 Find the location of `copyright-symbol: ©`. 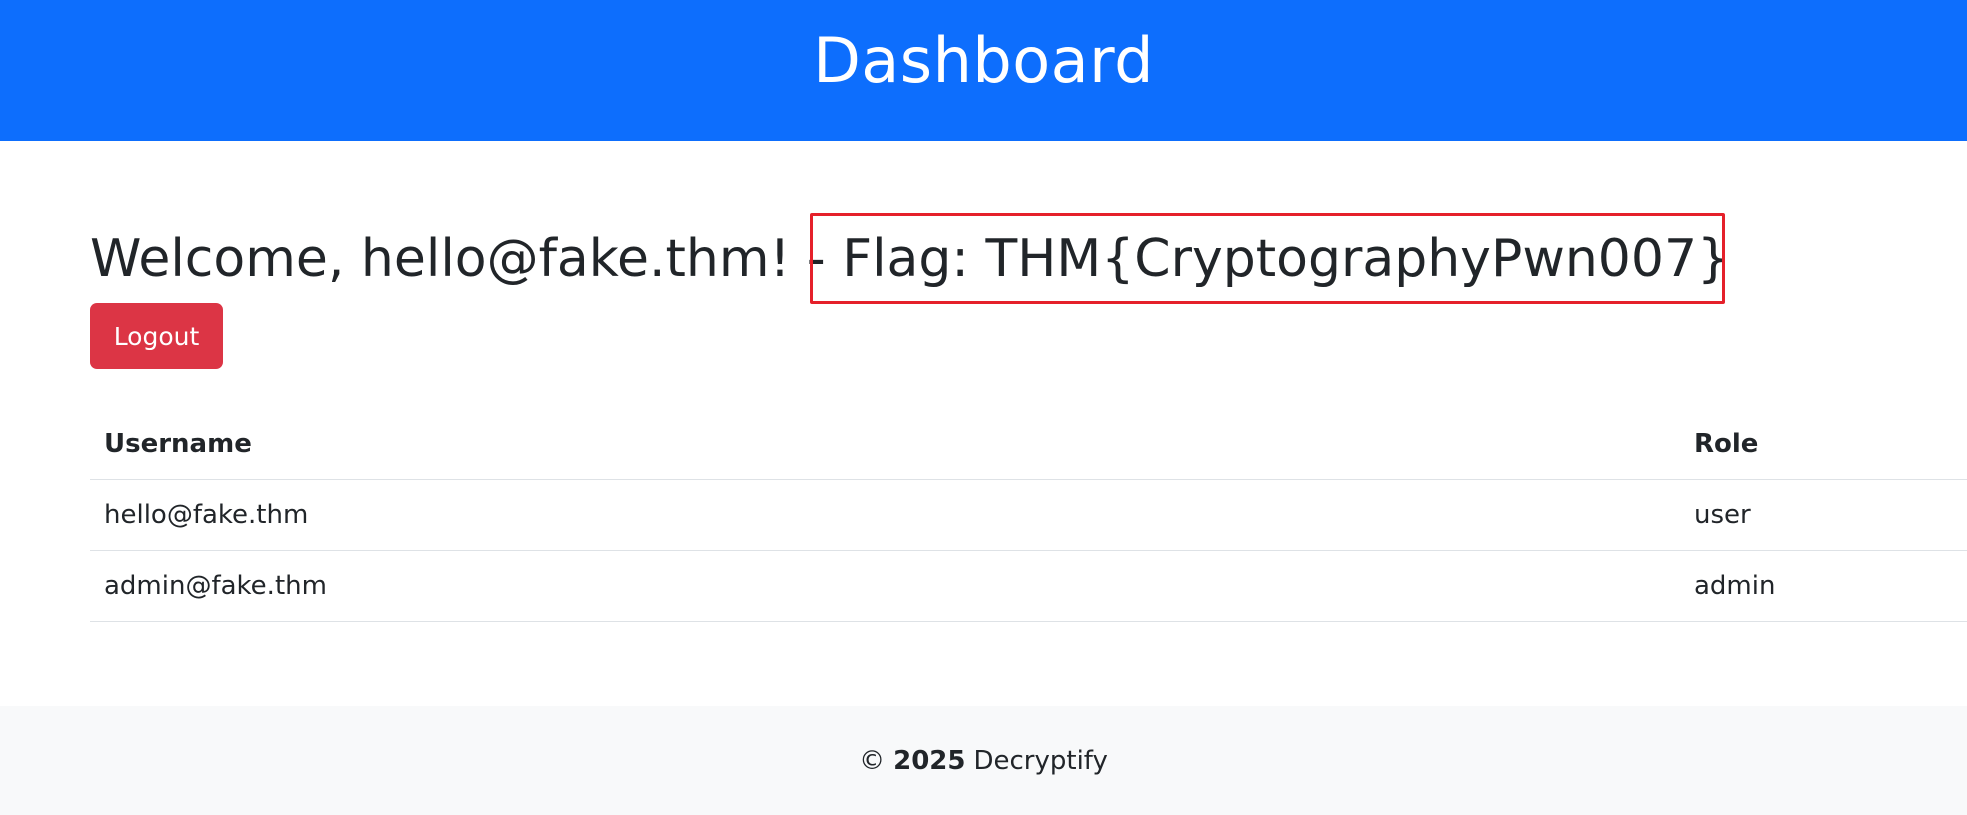

copyright-symbol: © is located at coordinates (872, 760).